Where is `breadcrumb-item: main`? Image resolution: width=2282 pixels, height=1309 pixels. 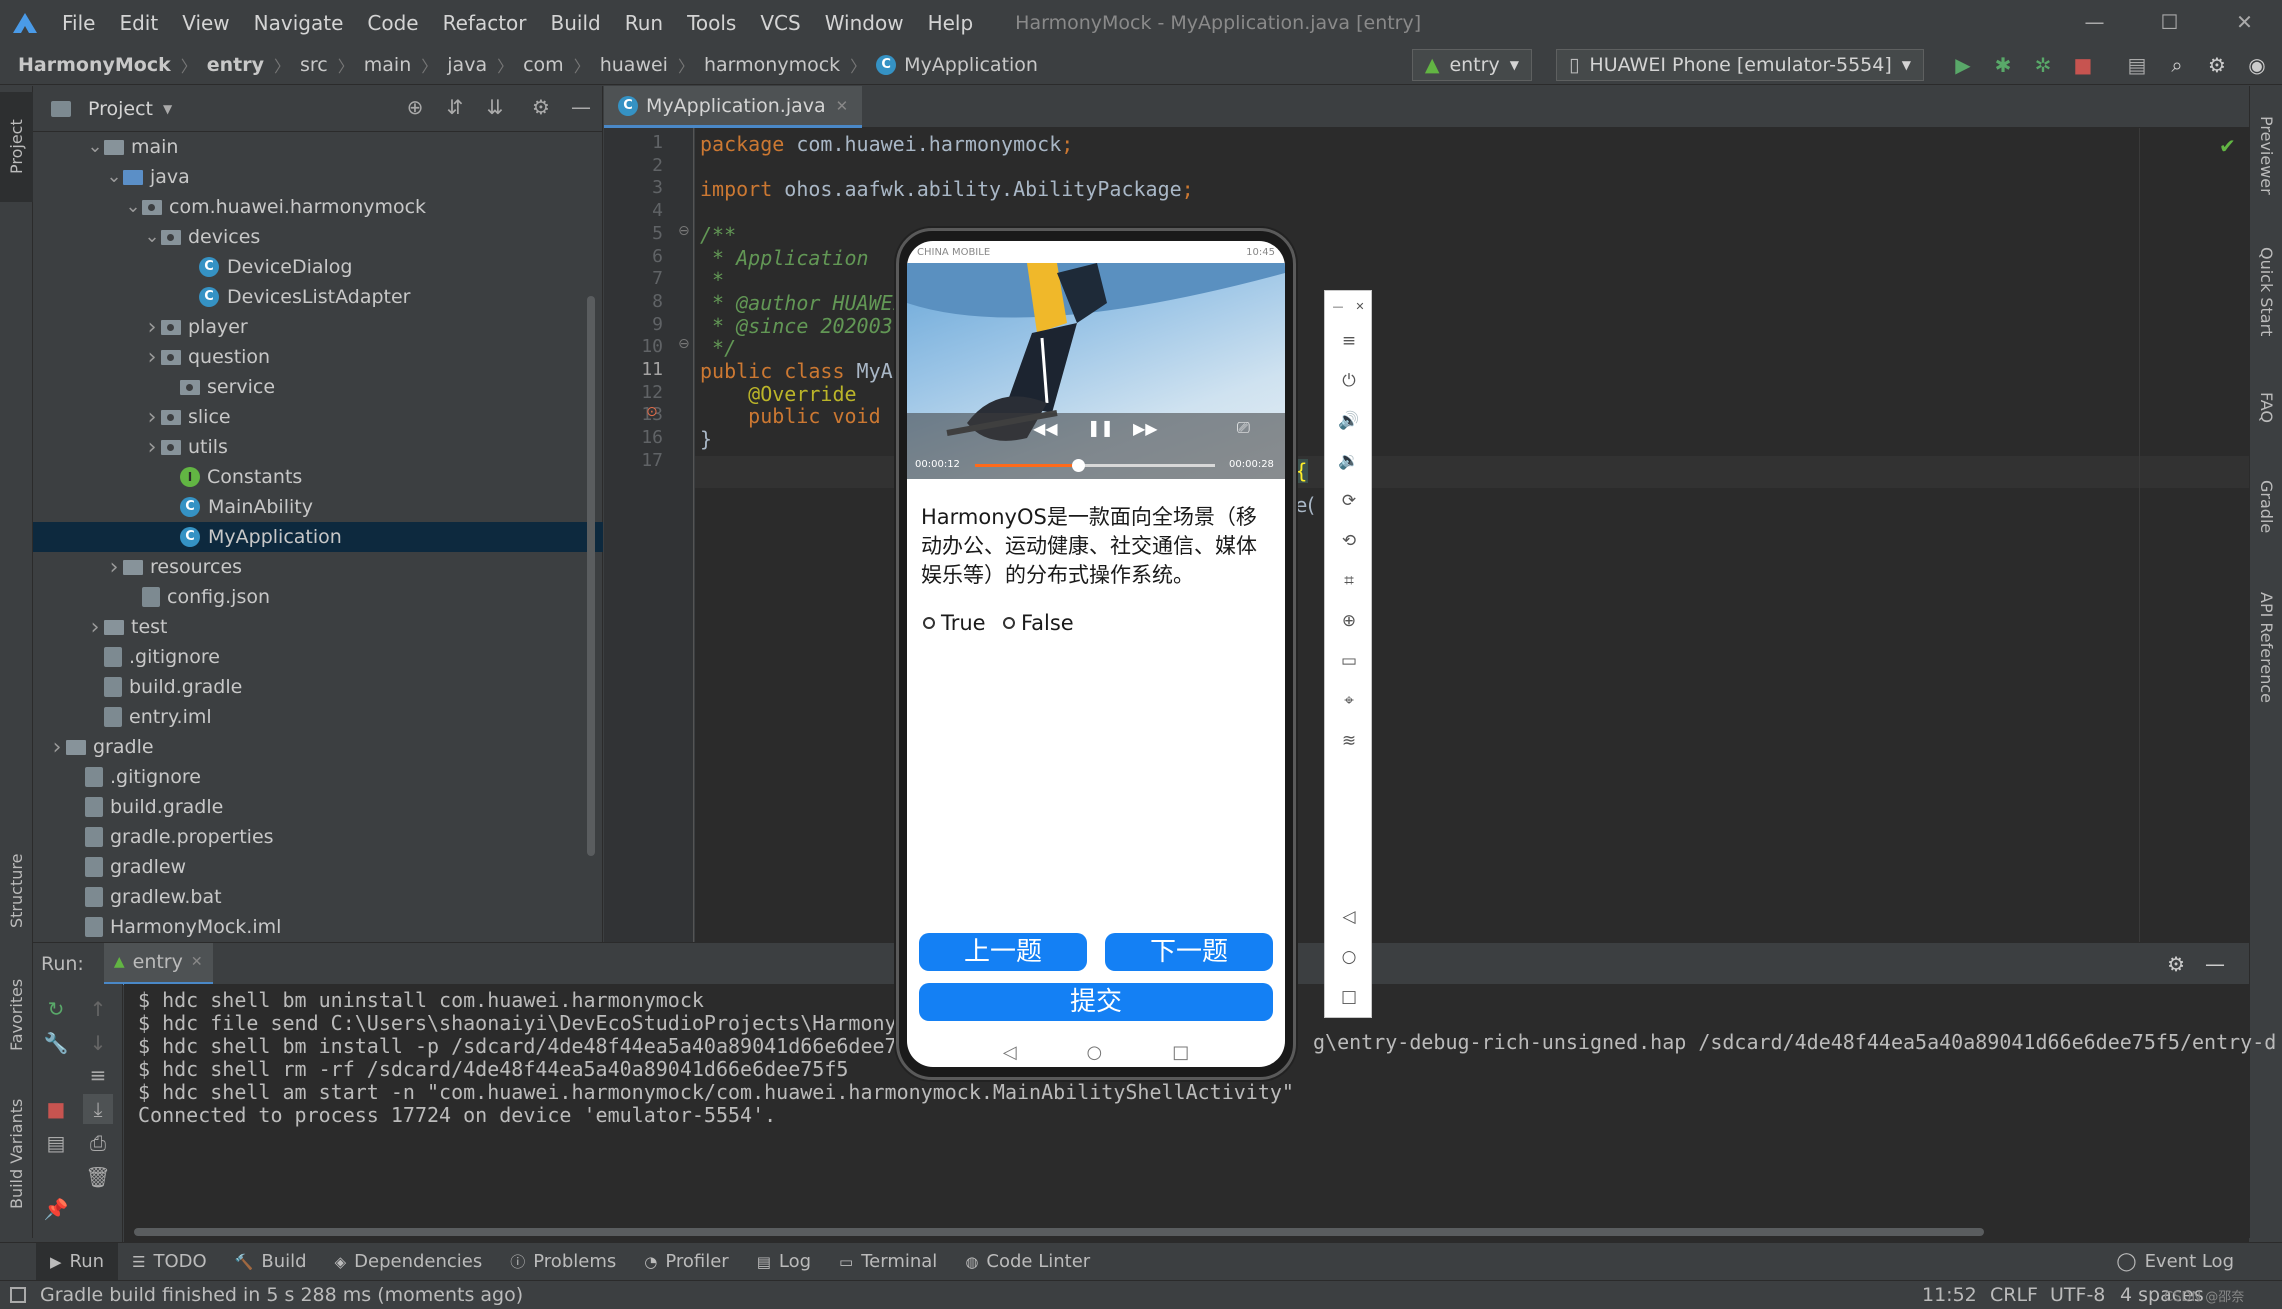
breadcrumb-item: main is located at coordinates (387, 65).